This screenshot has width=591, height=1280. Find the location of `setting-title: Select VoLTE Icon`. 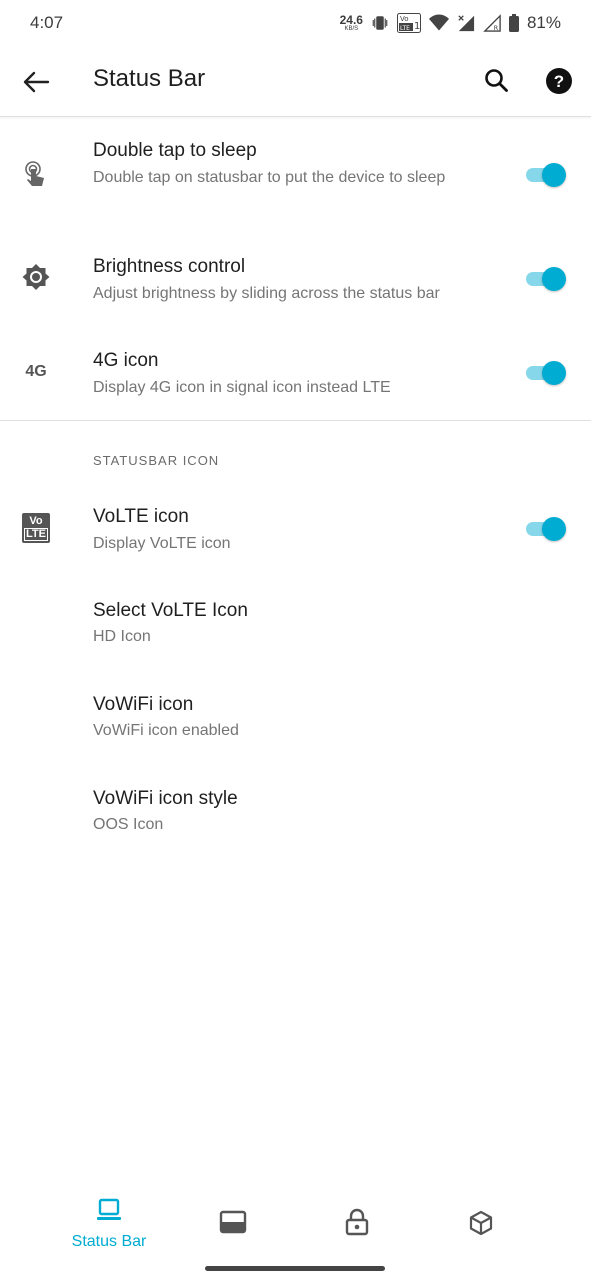

setting-title: Select VoLTE Icon is located at coordinates (170, 610).